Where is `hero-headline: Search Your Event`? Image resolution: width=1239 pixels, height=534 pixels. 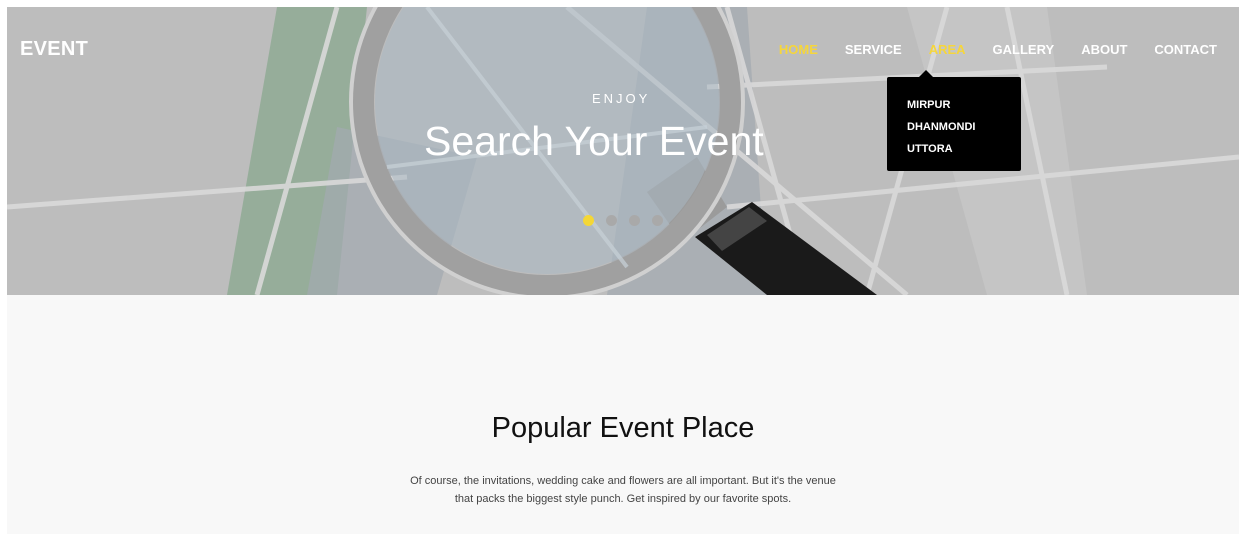
hero-headline: Search Your Event is located at coordinates (594, 141).